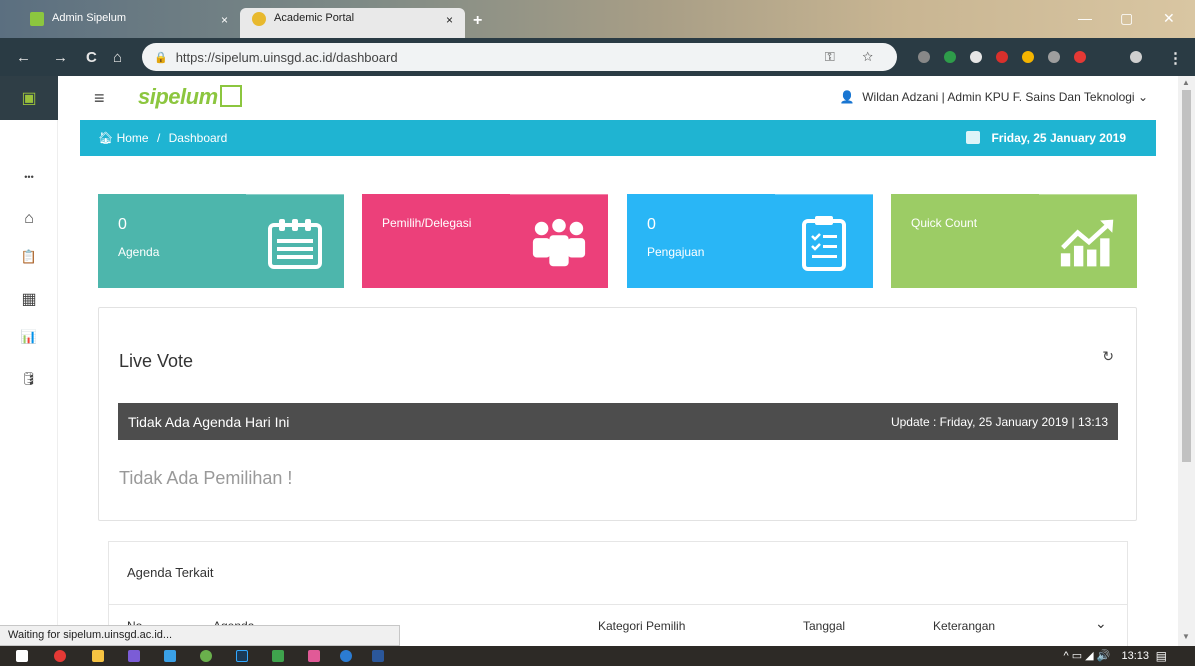 Image resolution: width=1195 pixels, height=666 pixels. I want to click on tab-title: Admin Sipelum, so click(89, 18).